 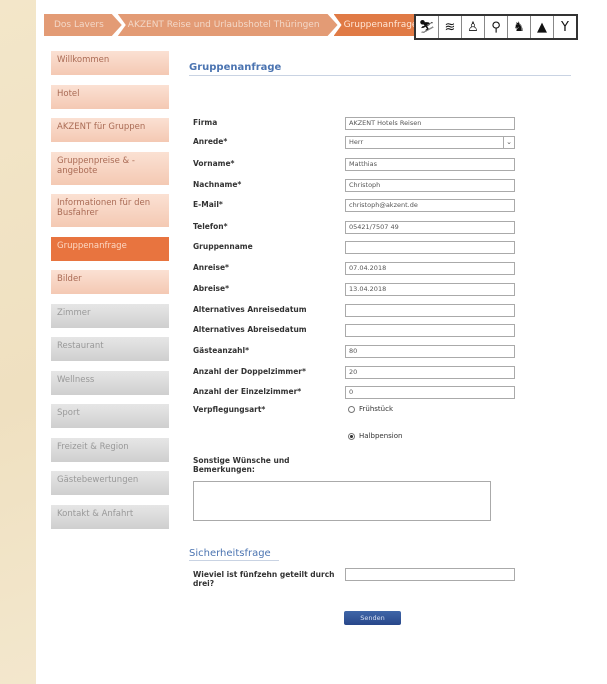 I want to click on field-input: AKZENT Hotels Reisen, so click(x=430, y=123).